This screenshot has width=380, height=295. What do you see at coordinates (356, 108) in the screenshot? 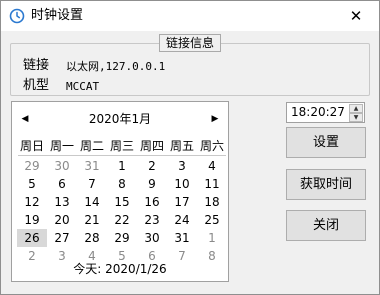
I see `spin-up-icon: ▲` at bounding box center [356, 108].